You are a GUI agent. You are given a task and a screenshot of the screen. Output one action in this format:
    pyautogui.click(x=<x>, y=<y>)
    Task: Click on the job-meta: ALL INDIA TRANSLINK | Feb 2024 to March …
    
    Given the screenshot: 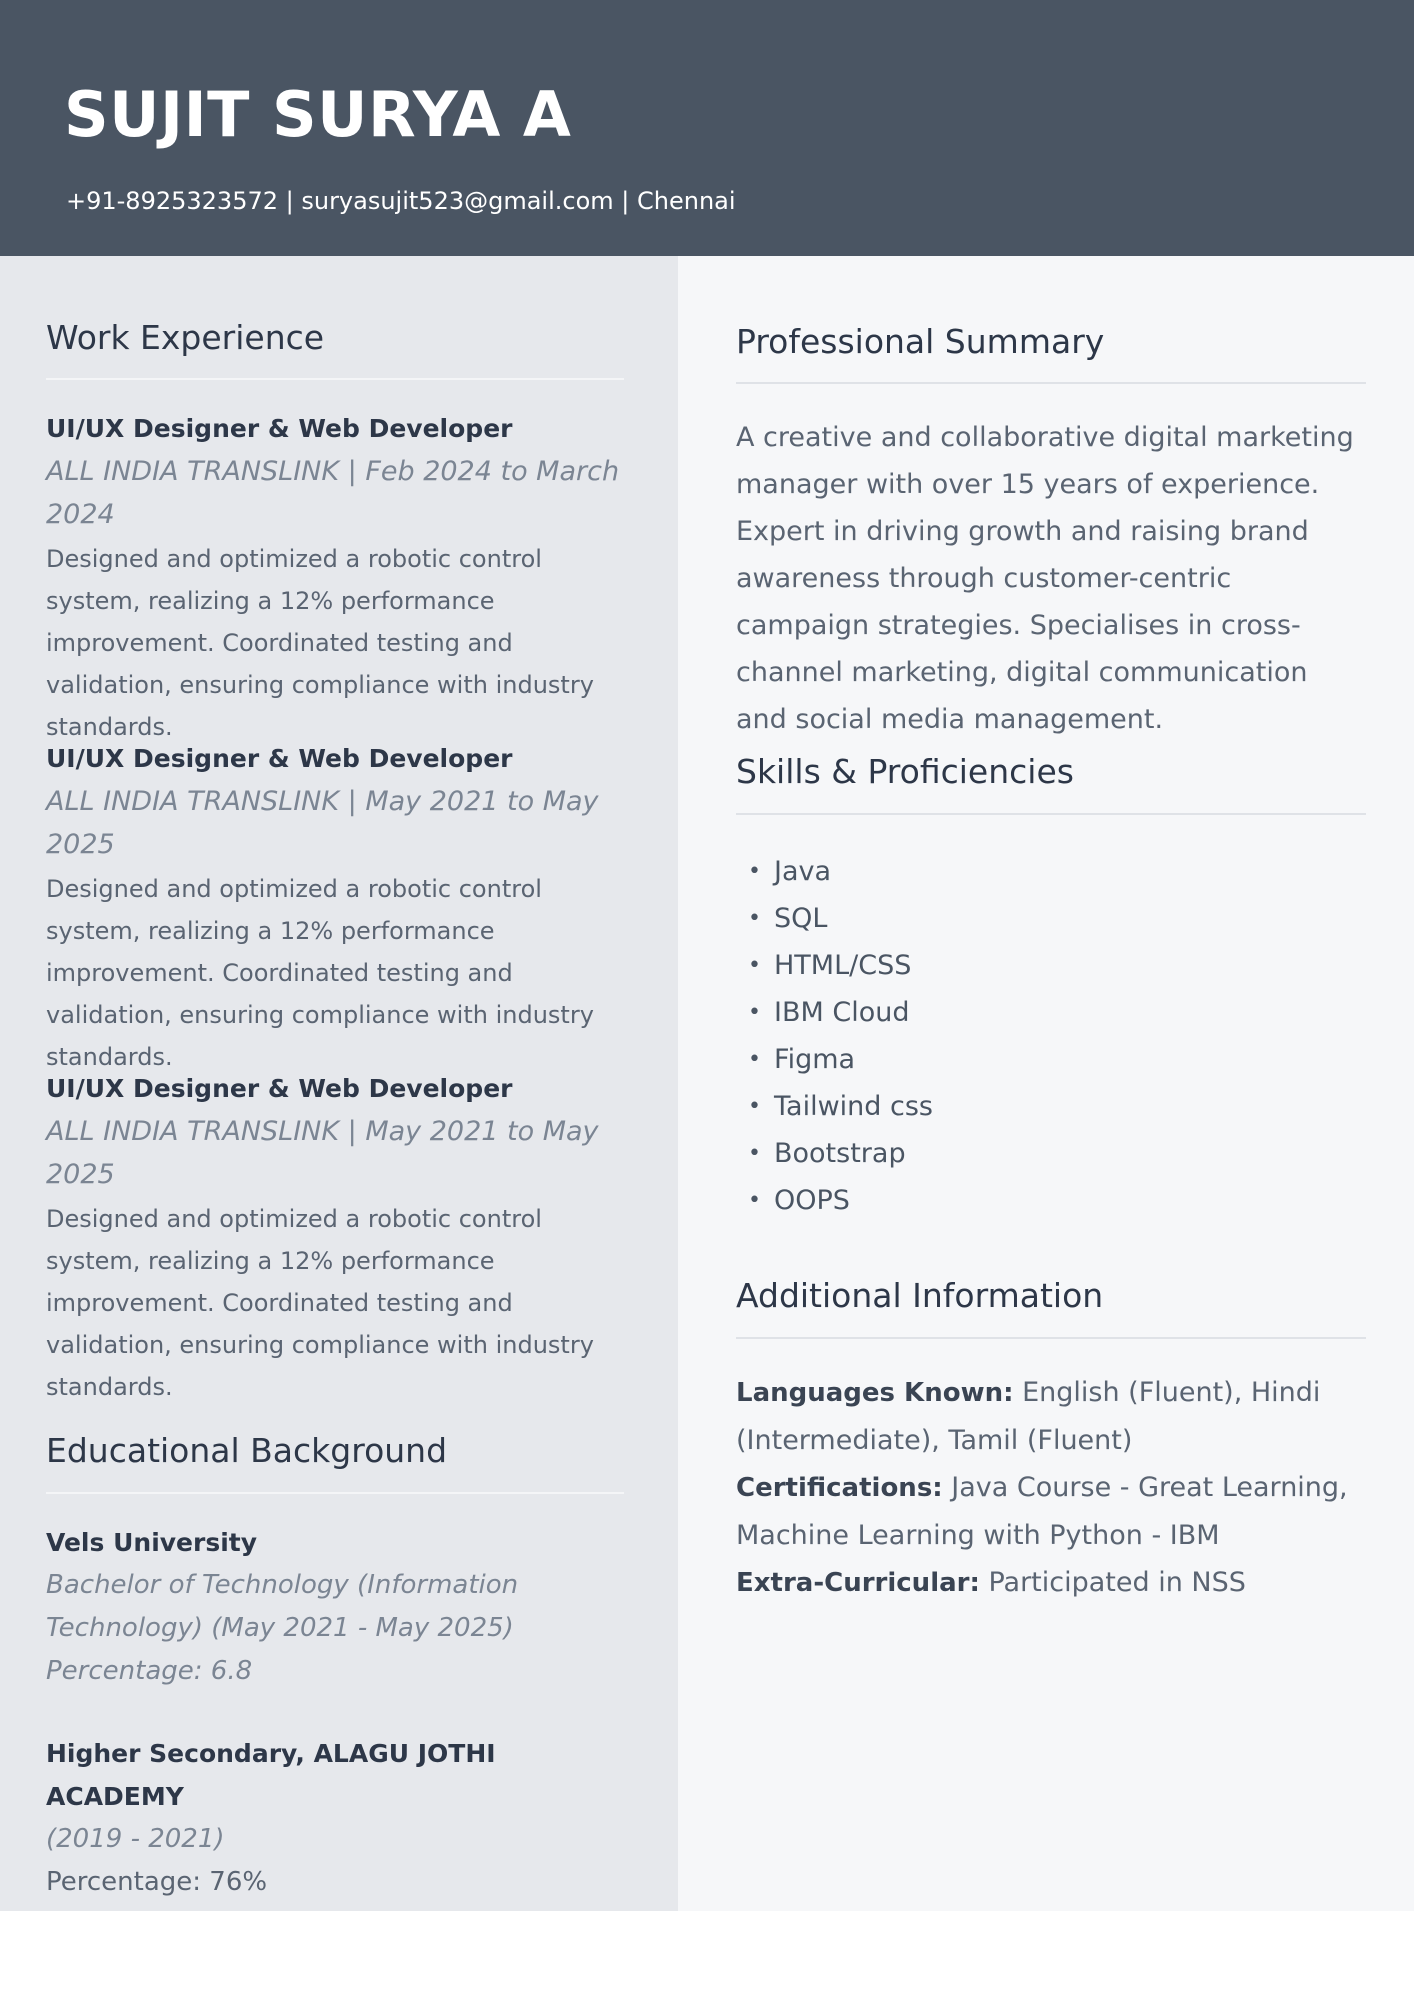 What is the action you would take?
    pyautogui.click(x=333, y=493)
    